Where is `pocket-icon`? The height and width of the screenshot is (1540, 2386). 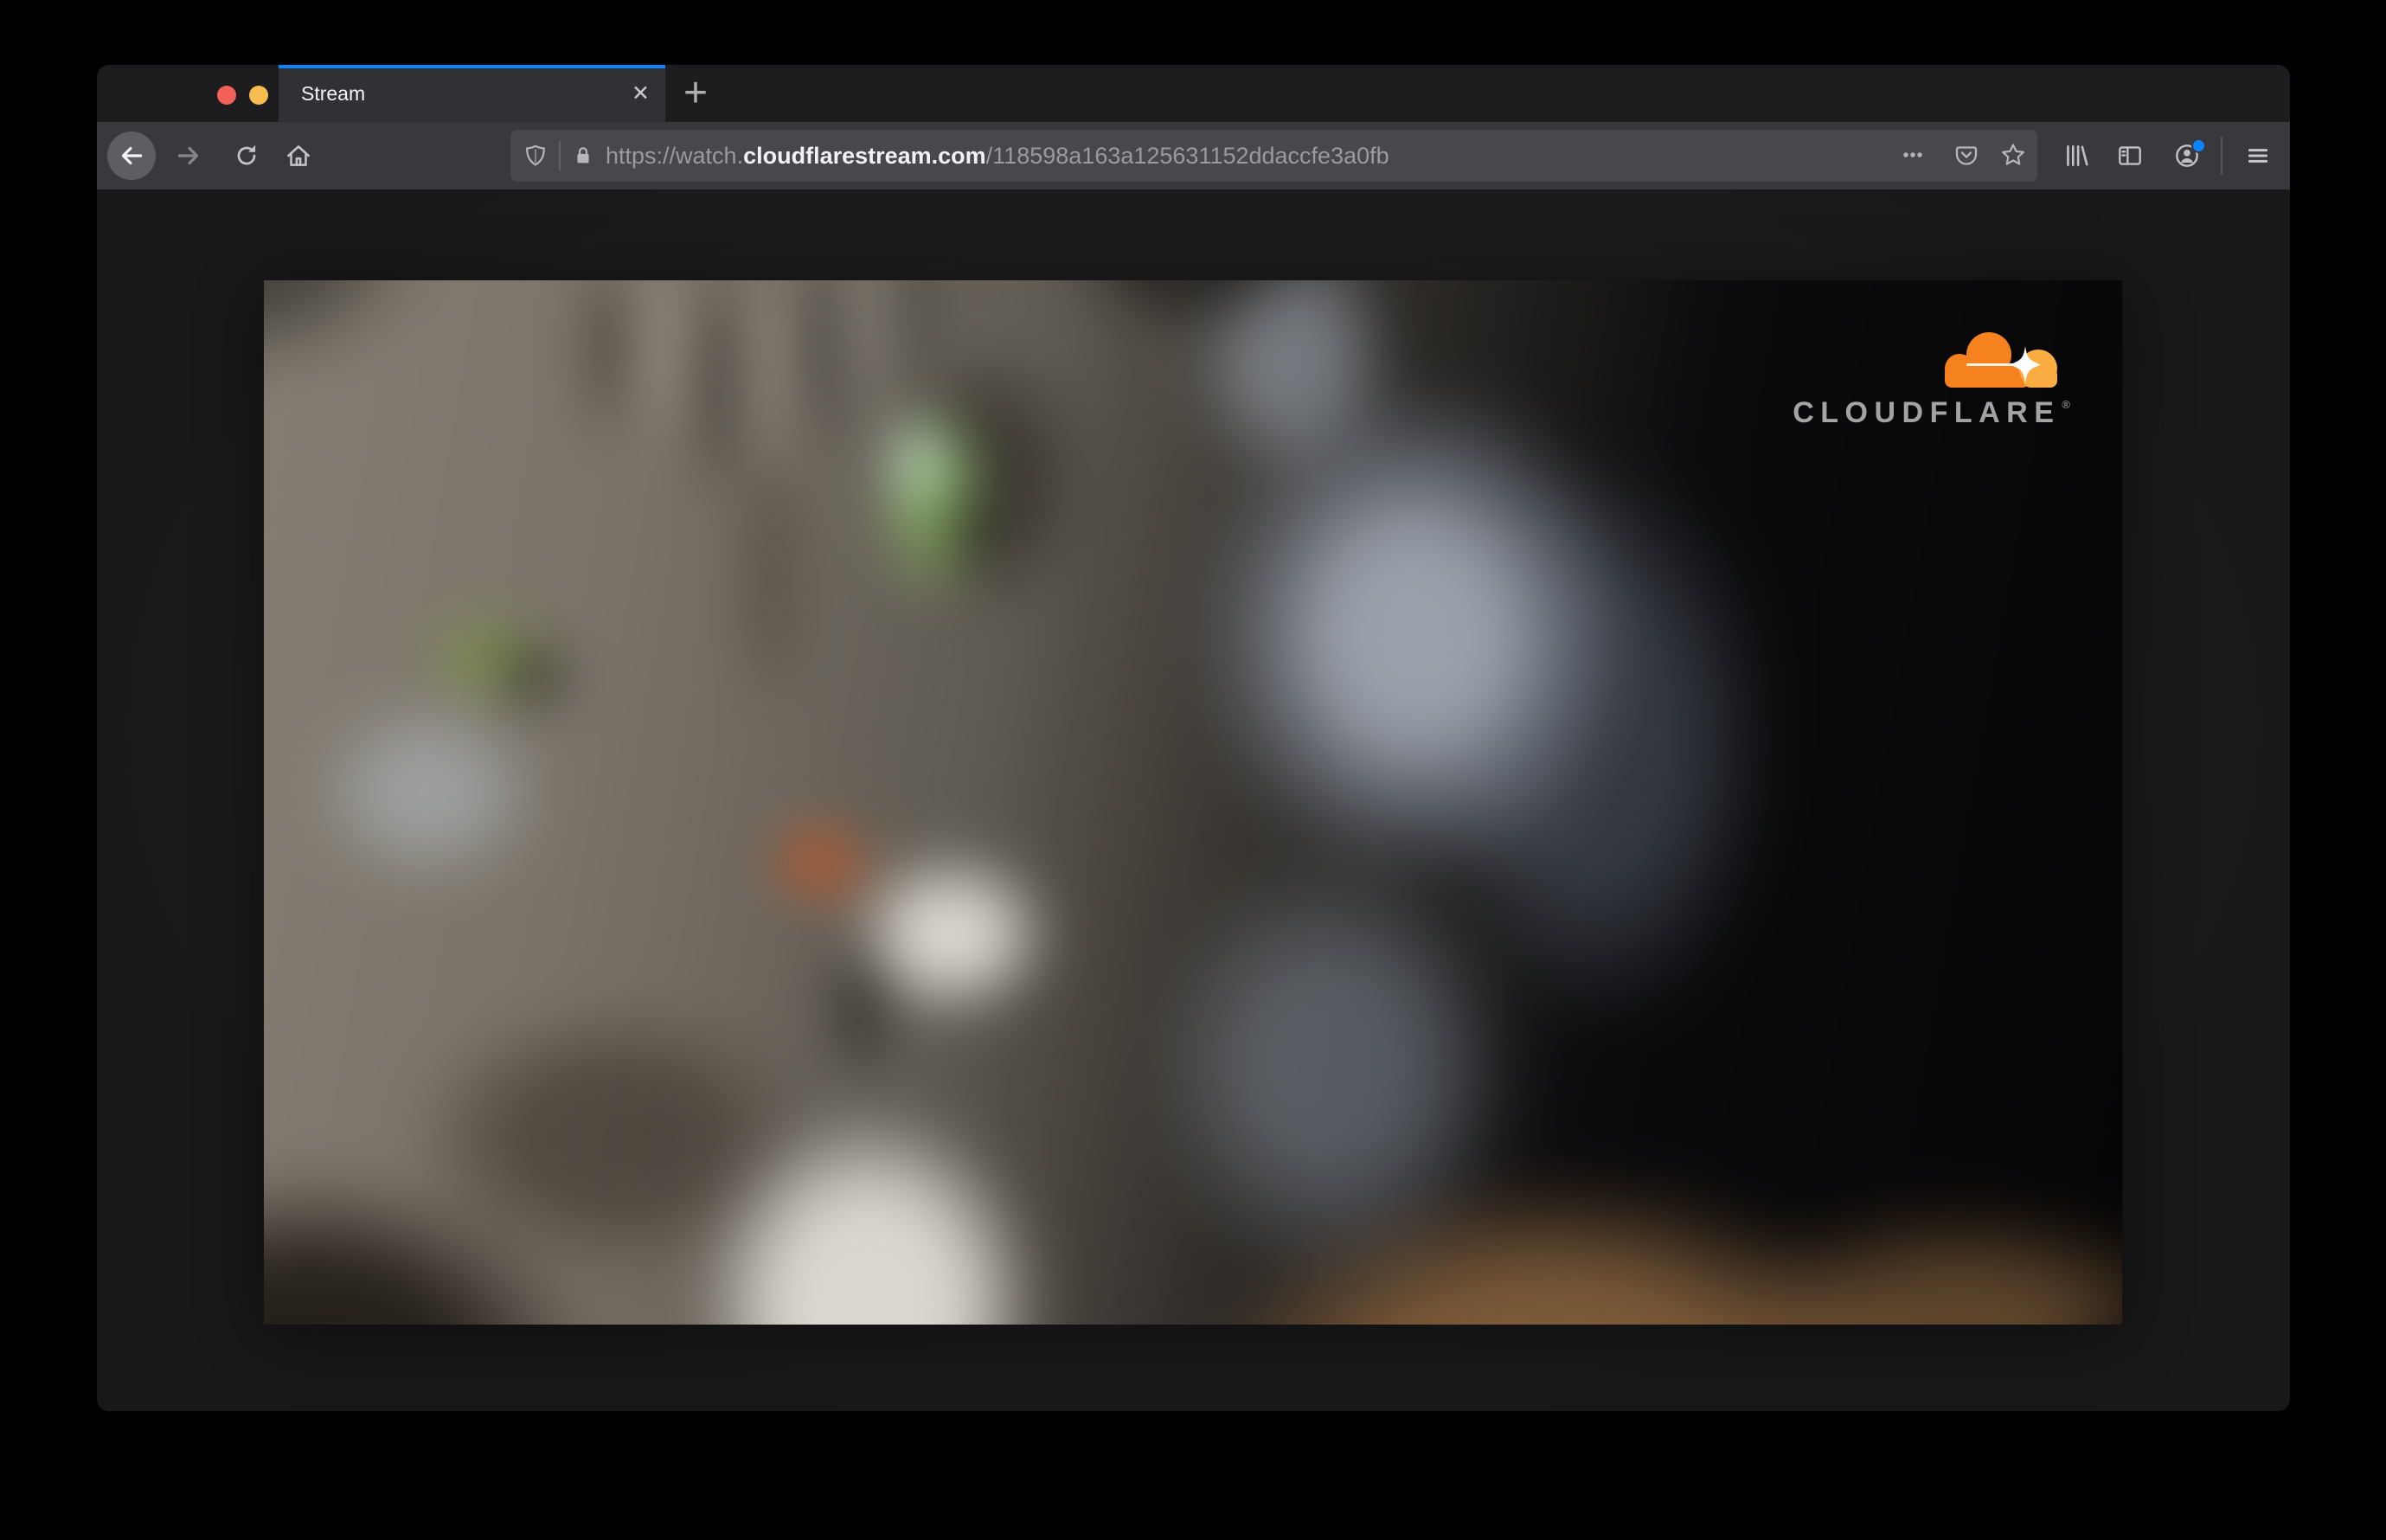 pocket-icon is located at coordinates (1967, 155).